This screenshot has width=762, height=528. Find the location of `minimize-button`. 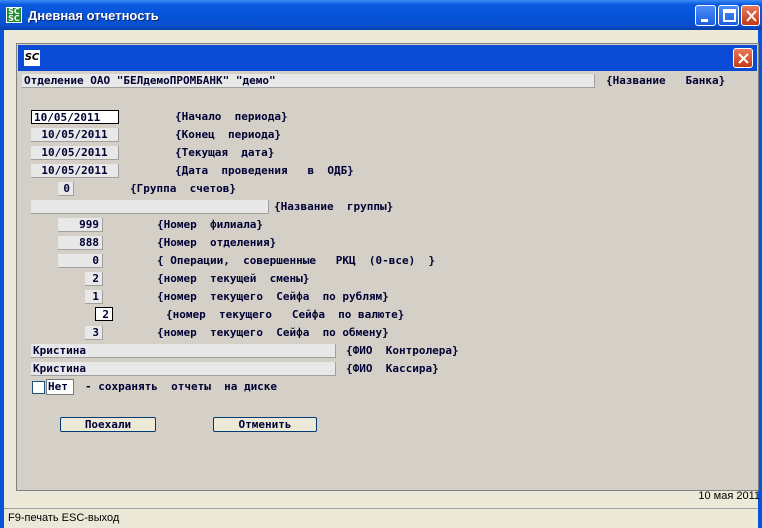

minimize-button is located at coordinates (705, 15).